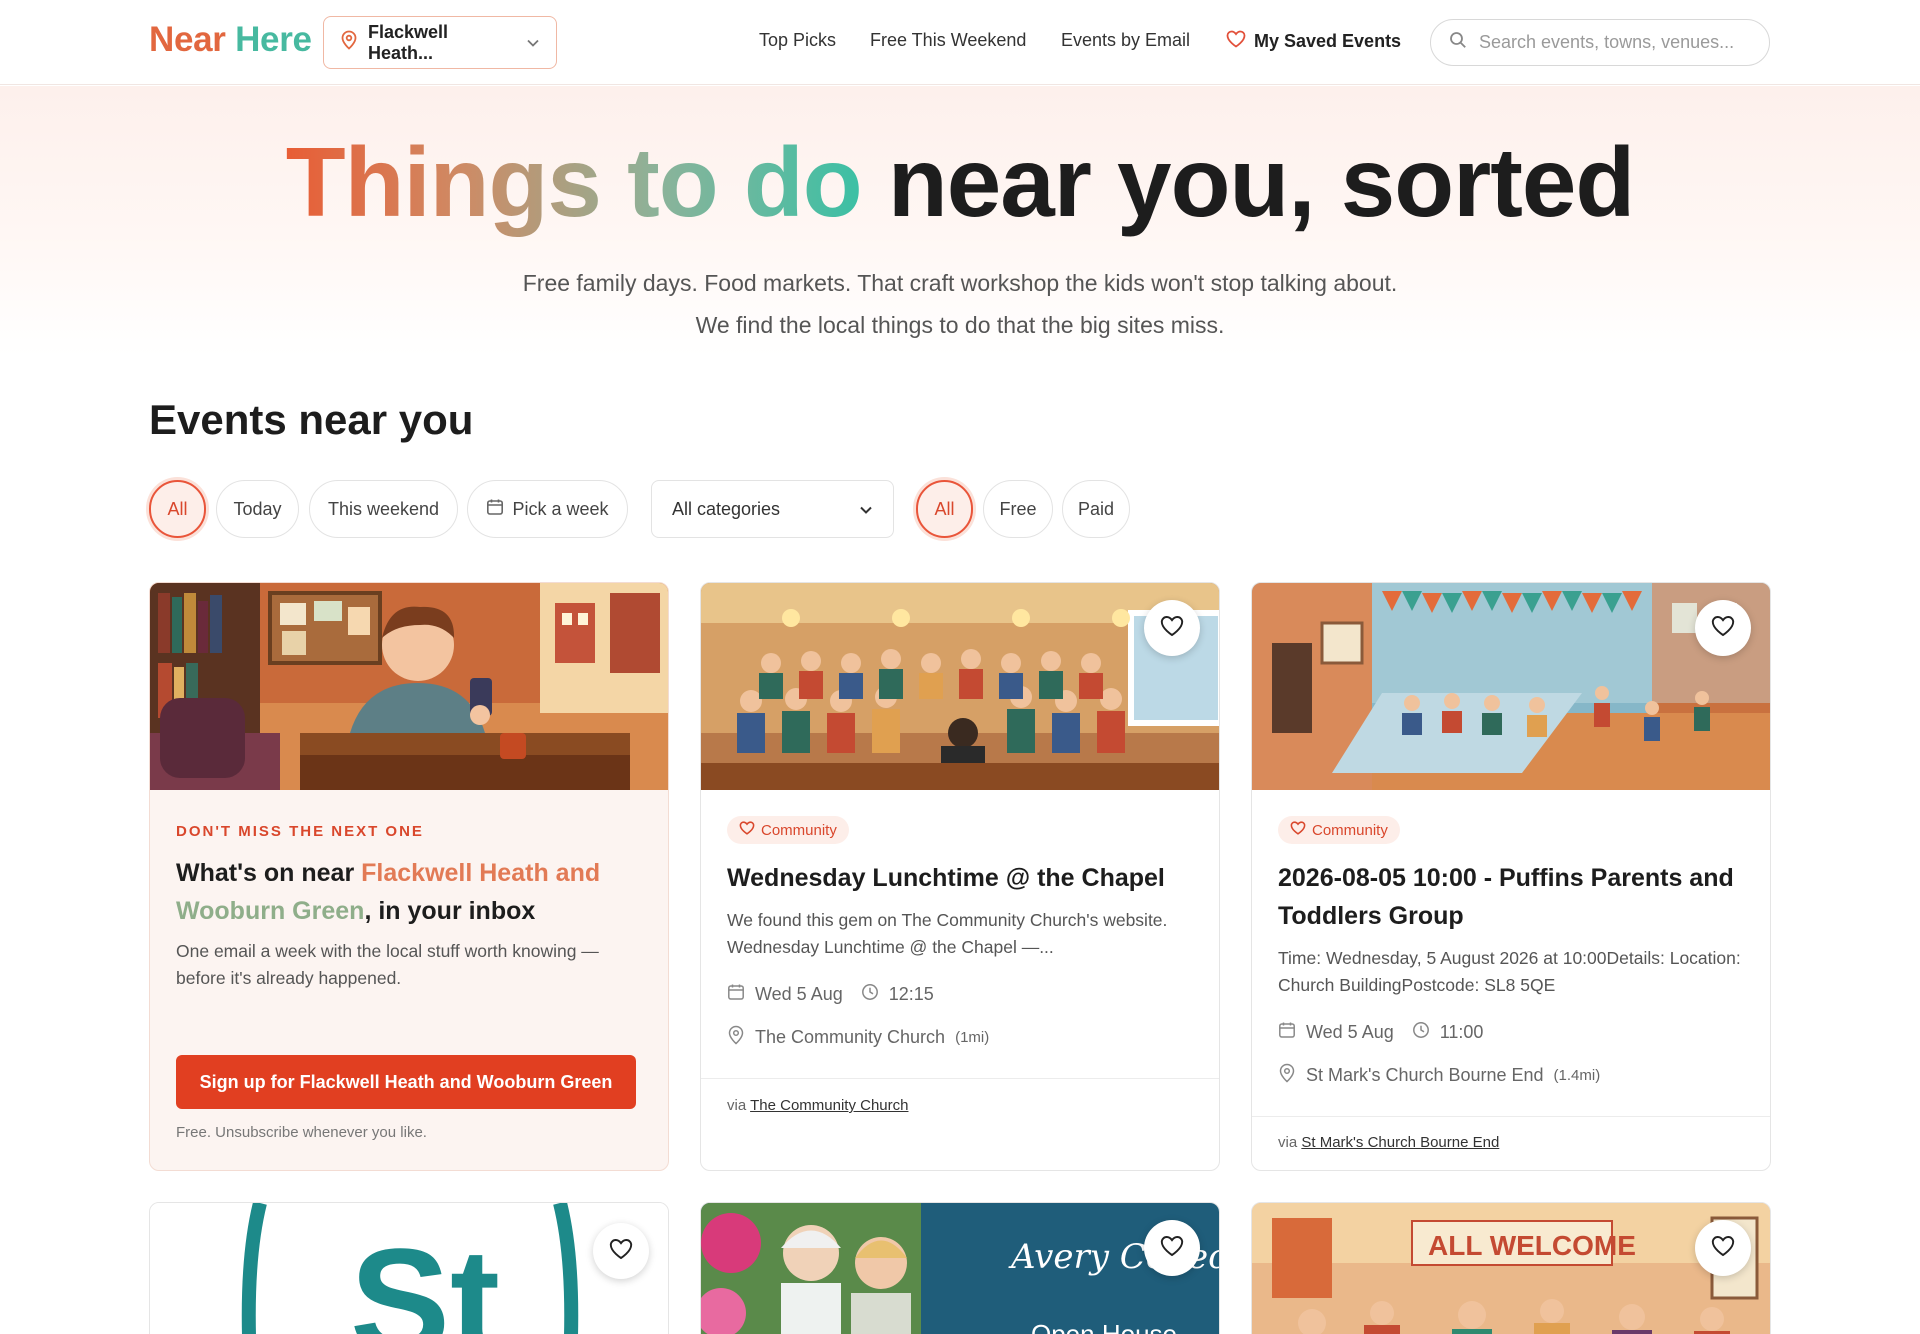  I want to click on search-input, so click(1614, 42).